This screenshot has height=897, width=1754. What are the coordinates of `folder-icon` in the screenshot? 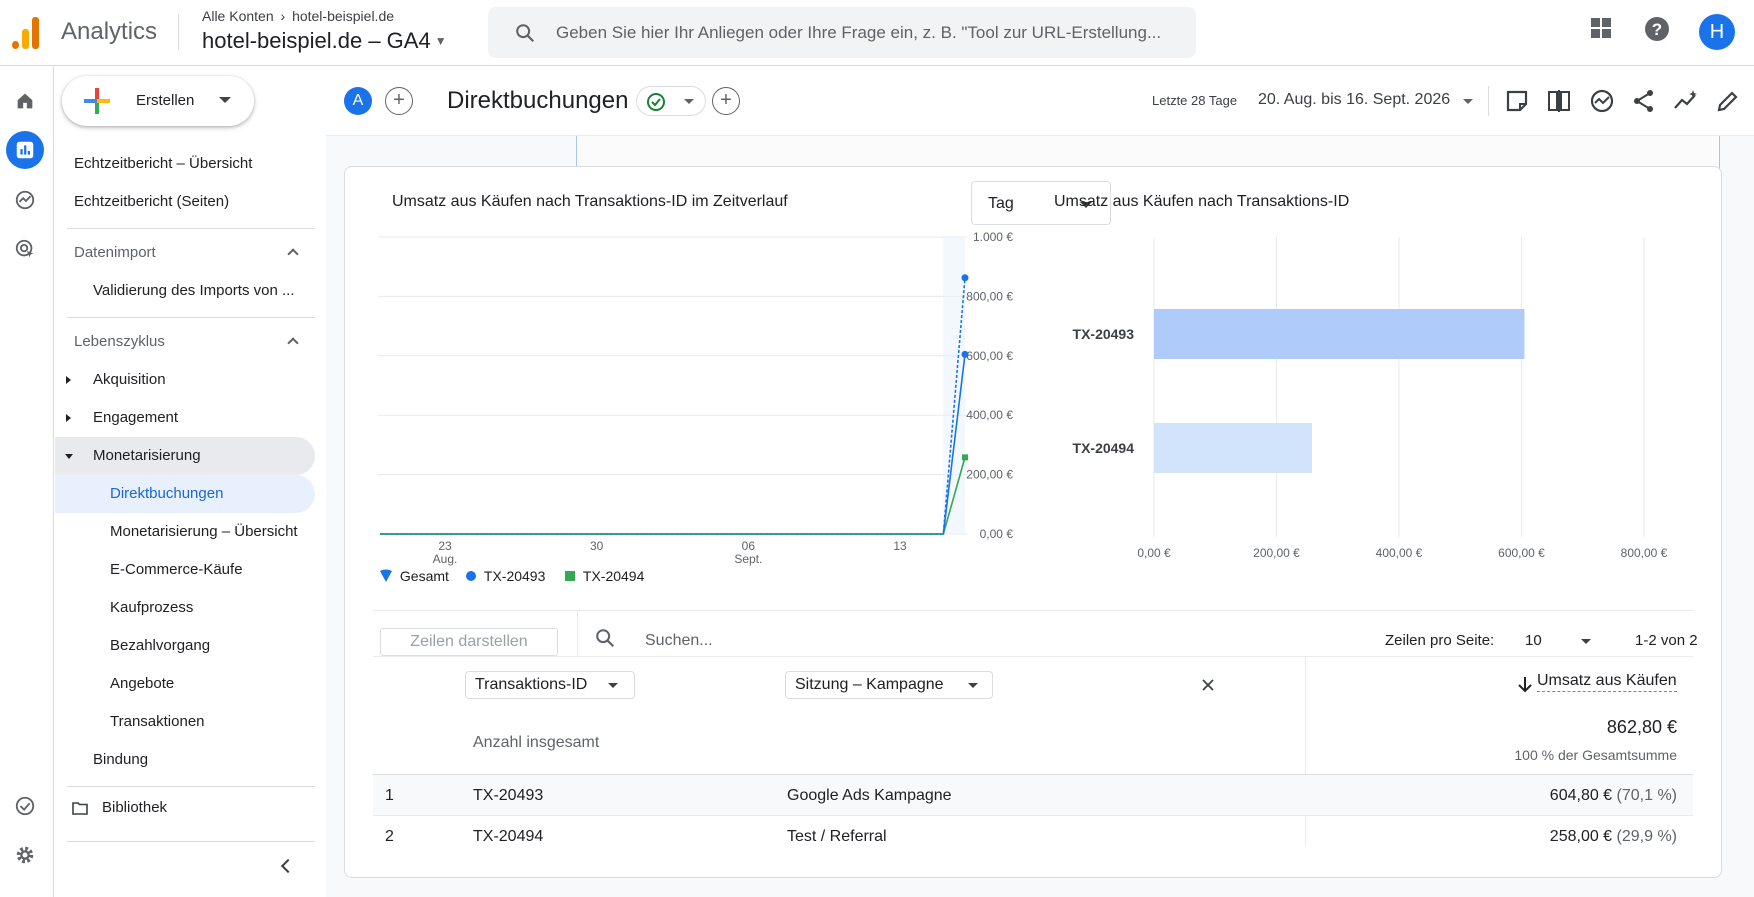 It's located at (80, 808).